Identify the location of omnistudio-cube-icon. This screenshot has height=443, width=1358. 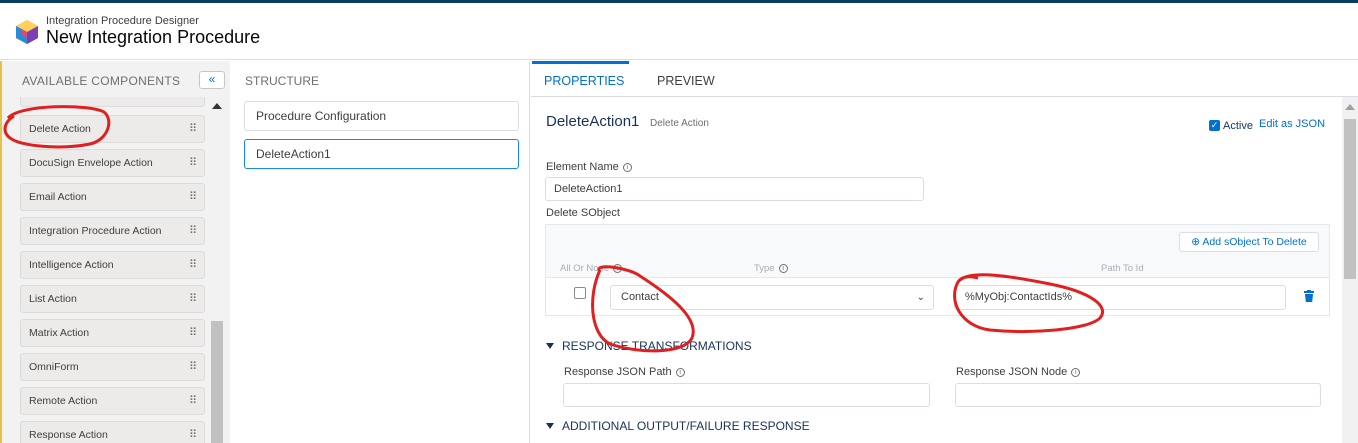
(27, 32).